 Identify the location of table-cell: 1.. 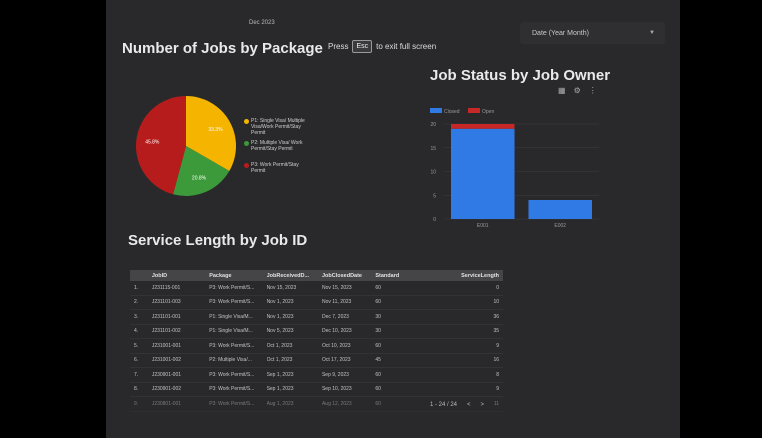
(136, 287).